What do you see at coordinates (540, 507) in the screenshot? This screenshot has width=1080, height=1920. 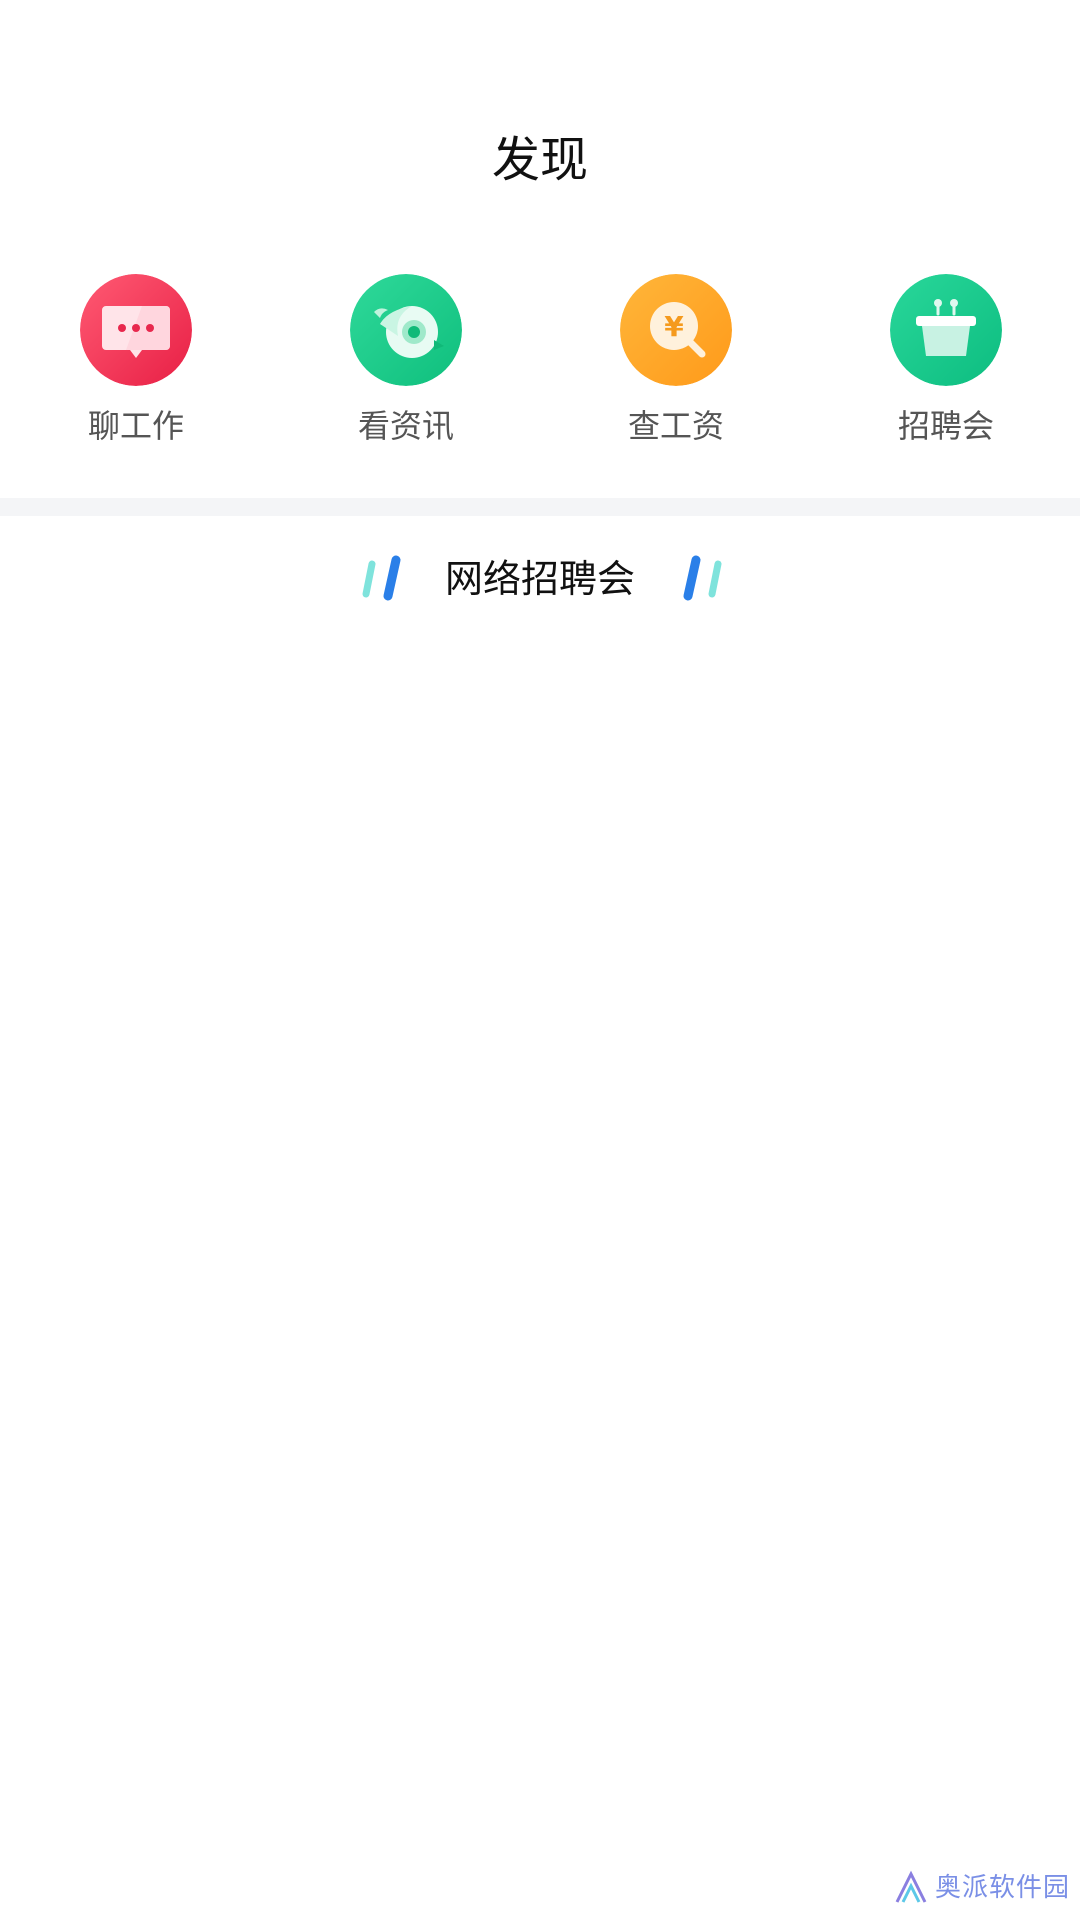 I see `section-divider` at bounding box center [540, 507].